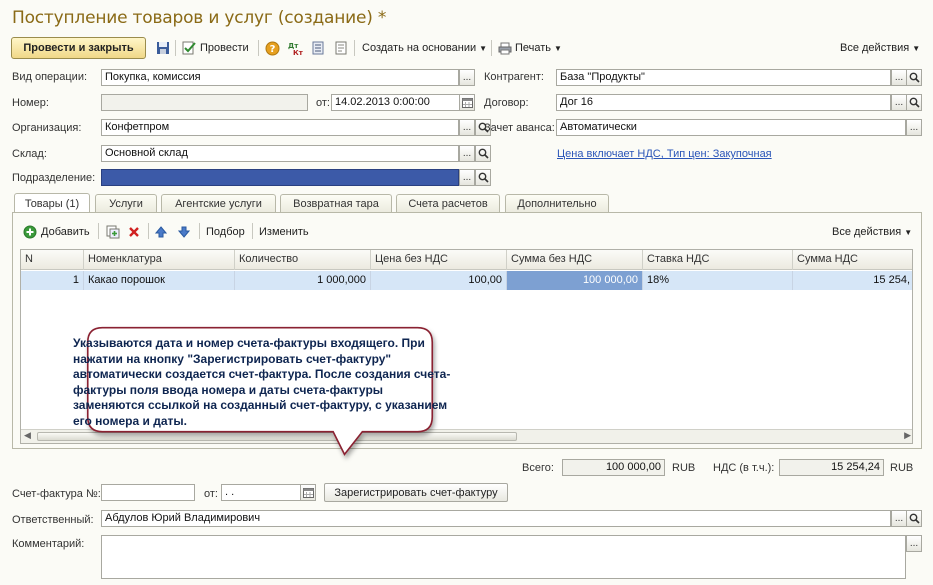 The height and width of the screenshot is (585, 933). What do you see at coordinates (126, 203) in the screenshot?
I see `tab-services: Услуги` at bounding box center [126, 203].